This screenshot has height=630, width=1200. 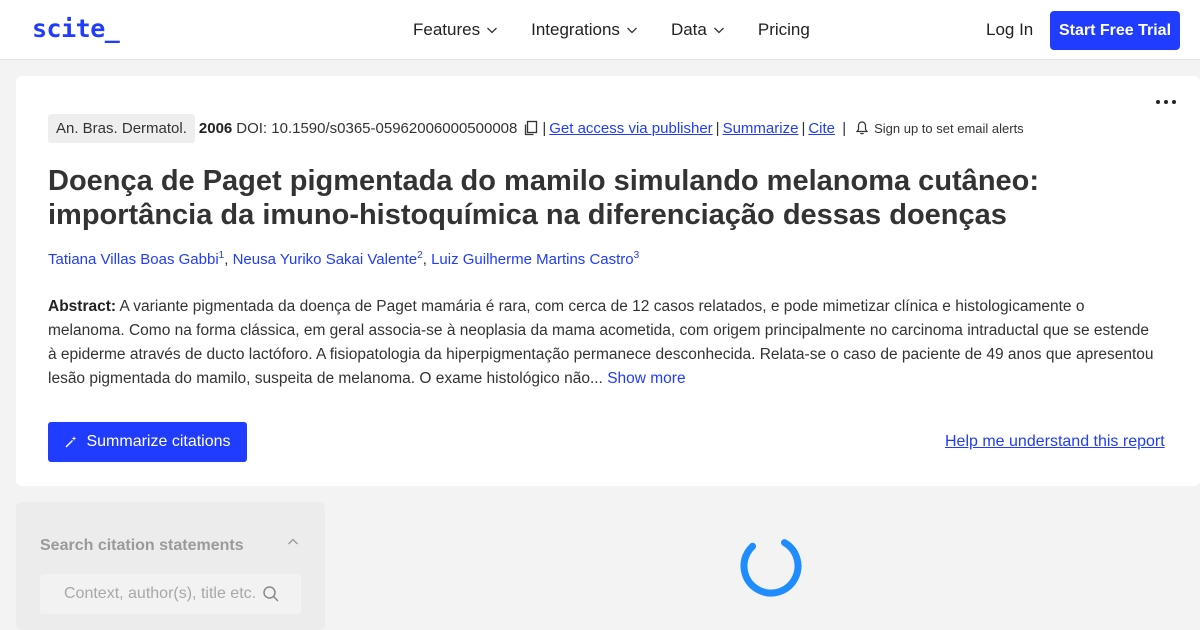 I want to click on cite-link: Cite, so click(x=821, y=128).